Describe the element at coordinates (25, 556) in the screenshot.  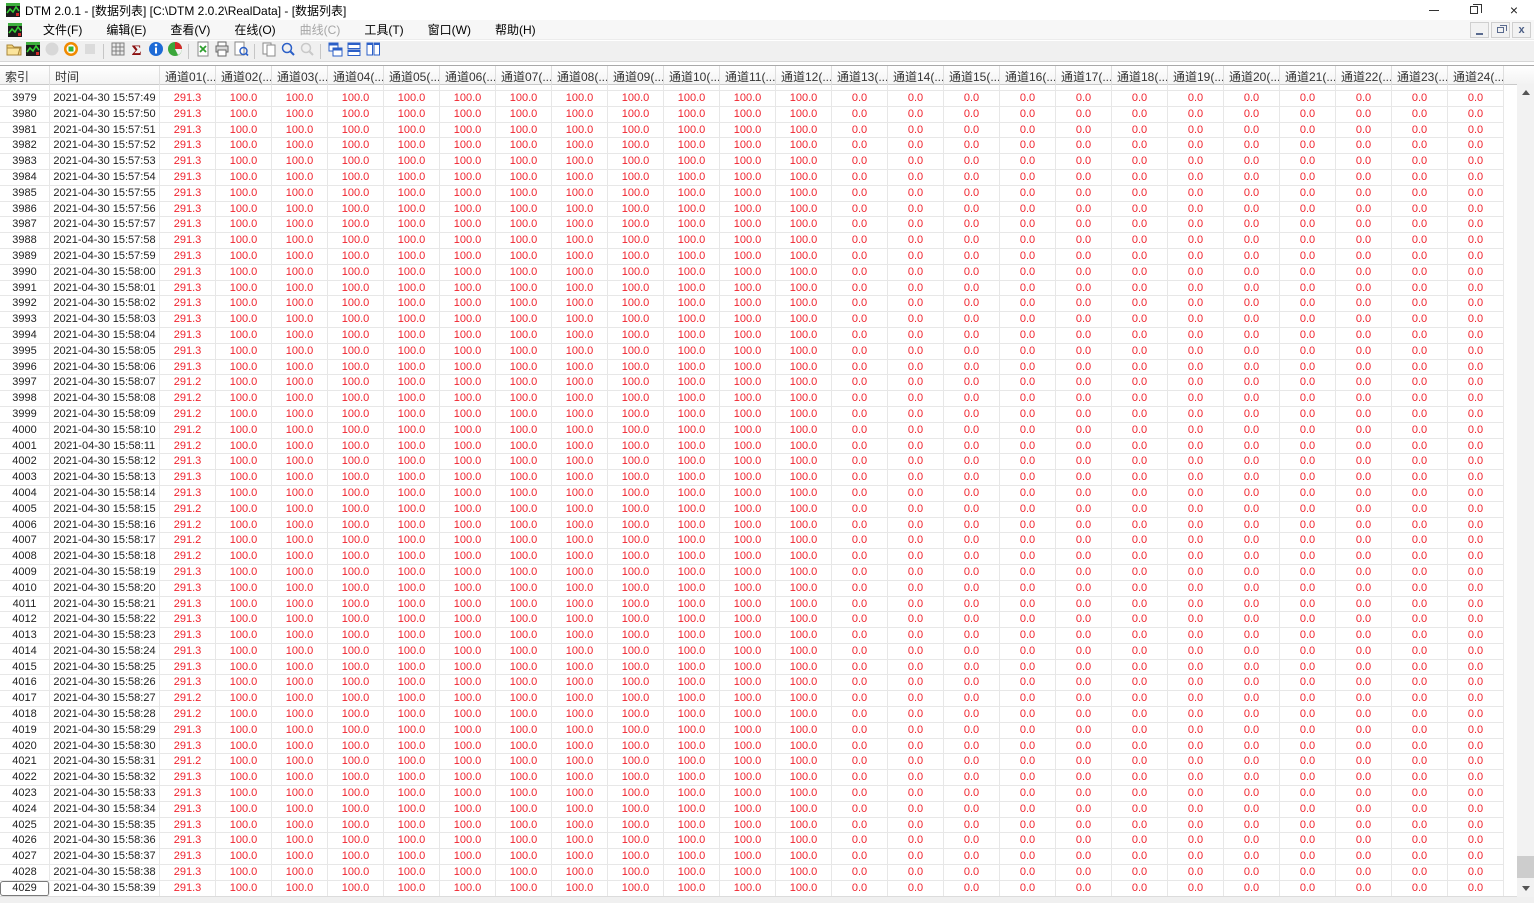
I see `index-cell: 4008` at that location.